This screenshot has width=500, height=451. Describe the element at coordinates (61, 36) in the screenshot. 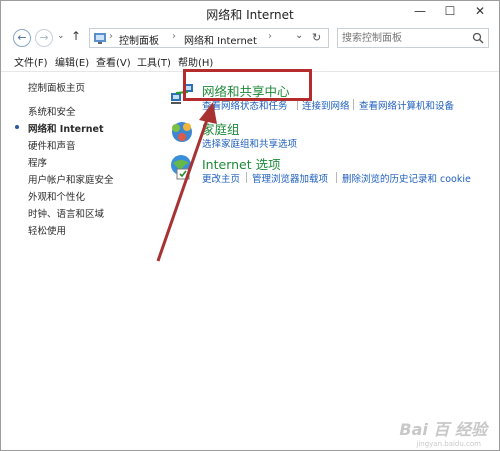

I see `recent-locations-chevron-icon: ⌄` at that location.